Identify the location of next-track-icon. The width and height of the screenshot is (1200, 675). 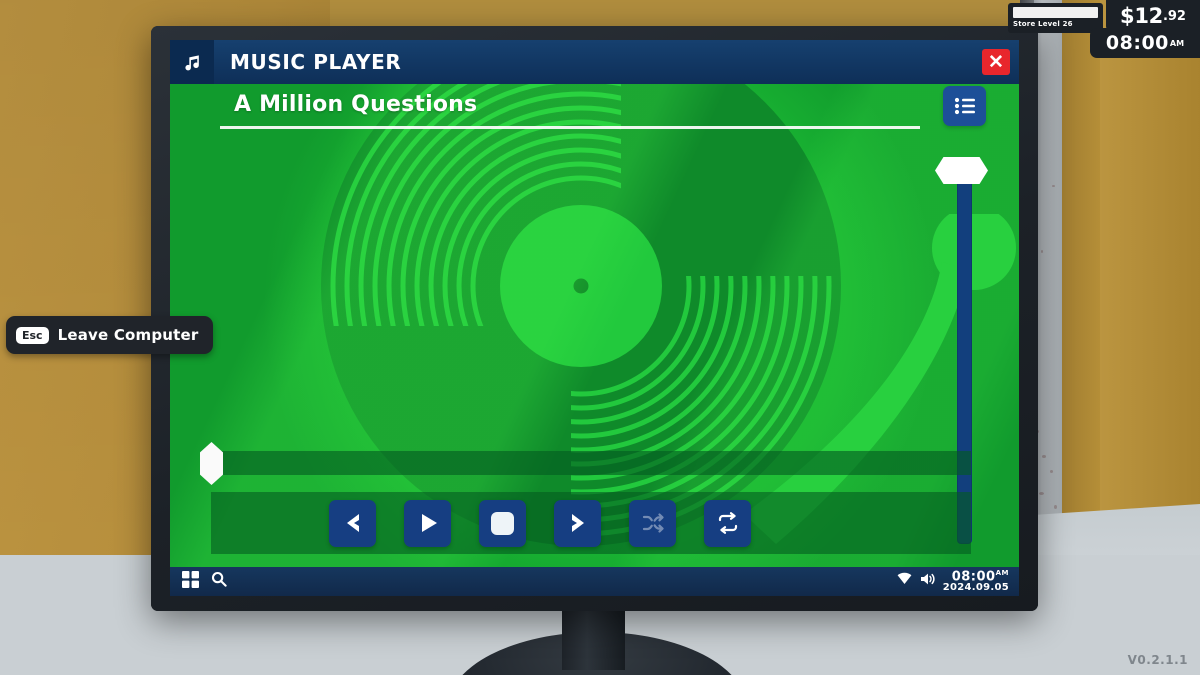
(577, 523).